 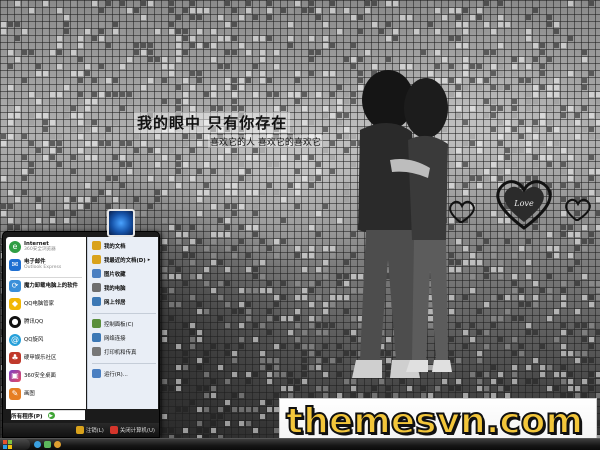 I want to click on recent-documents-icon, so click(x=96, y=259).